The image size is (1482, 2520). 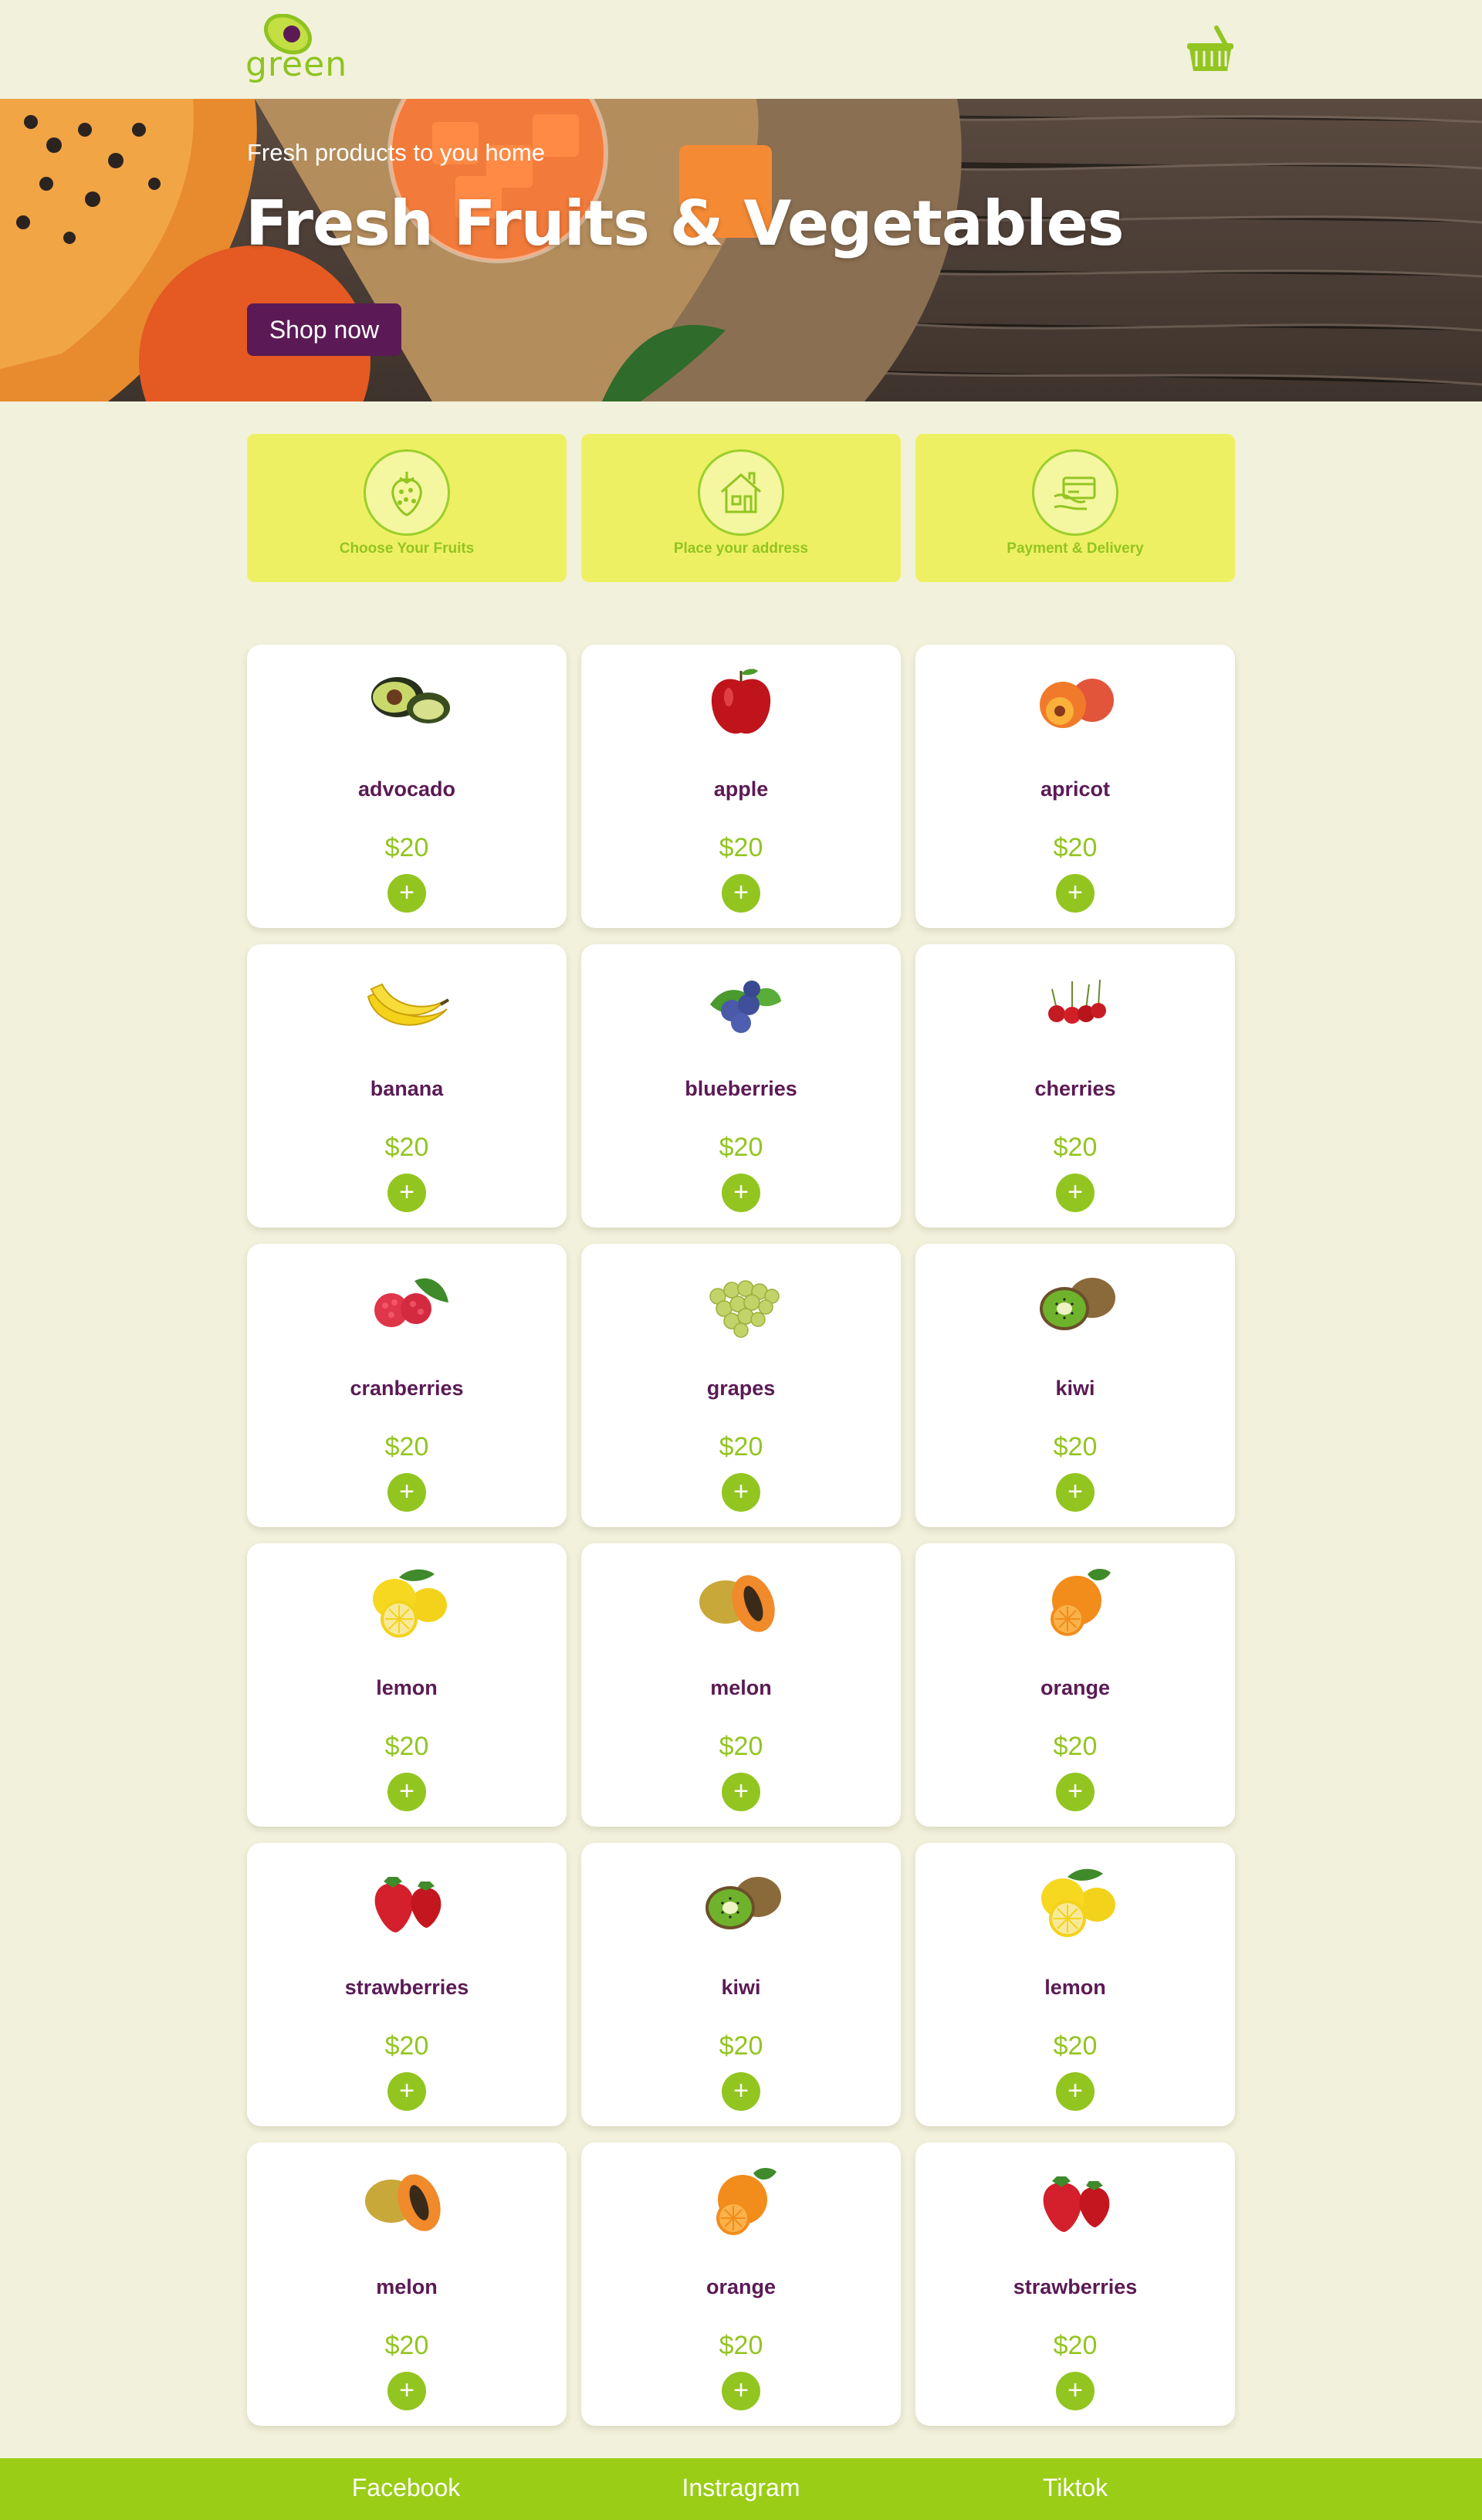 I want to click on product-name: banana, so click(x=407, y=1089).